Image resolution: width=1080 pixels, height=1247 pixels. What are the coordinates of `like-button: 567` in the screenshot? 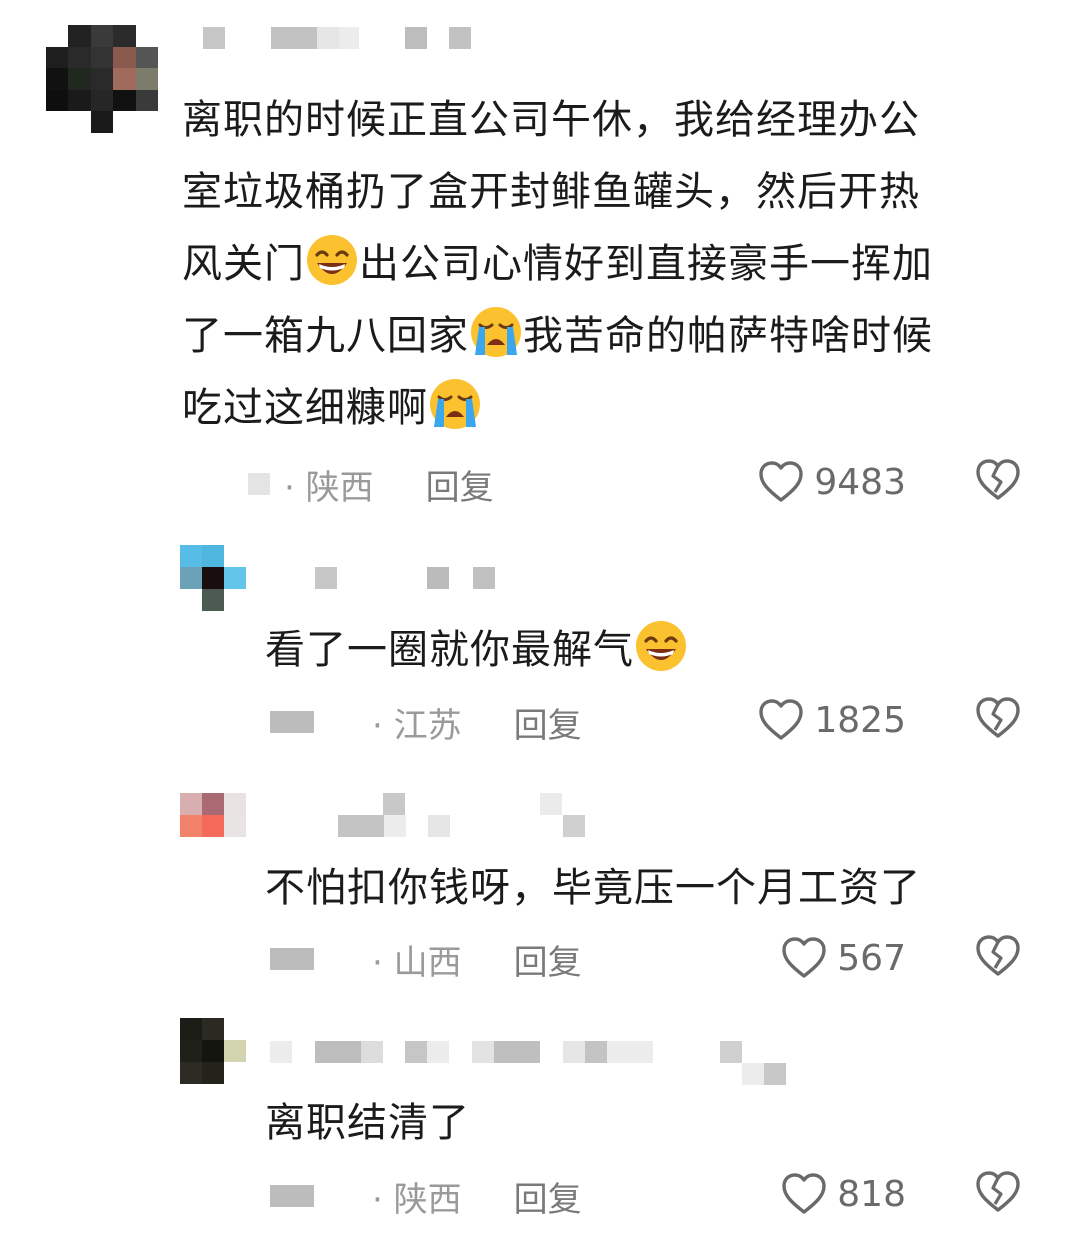 It's located at (823, 958).